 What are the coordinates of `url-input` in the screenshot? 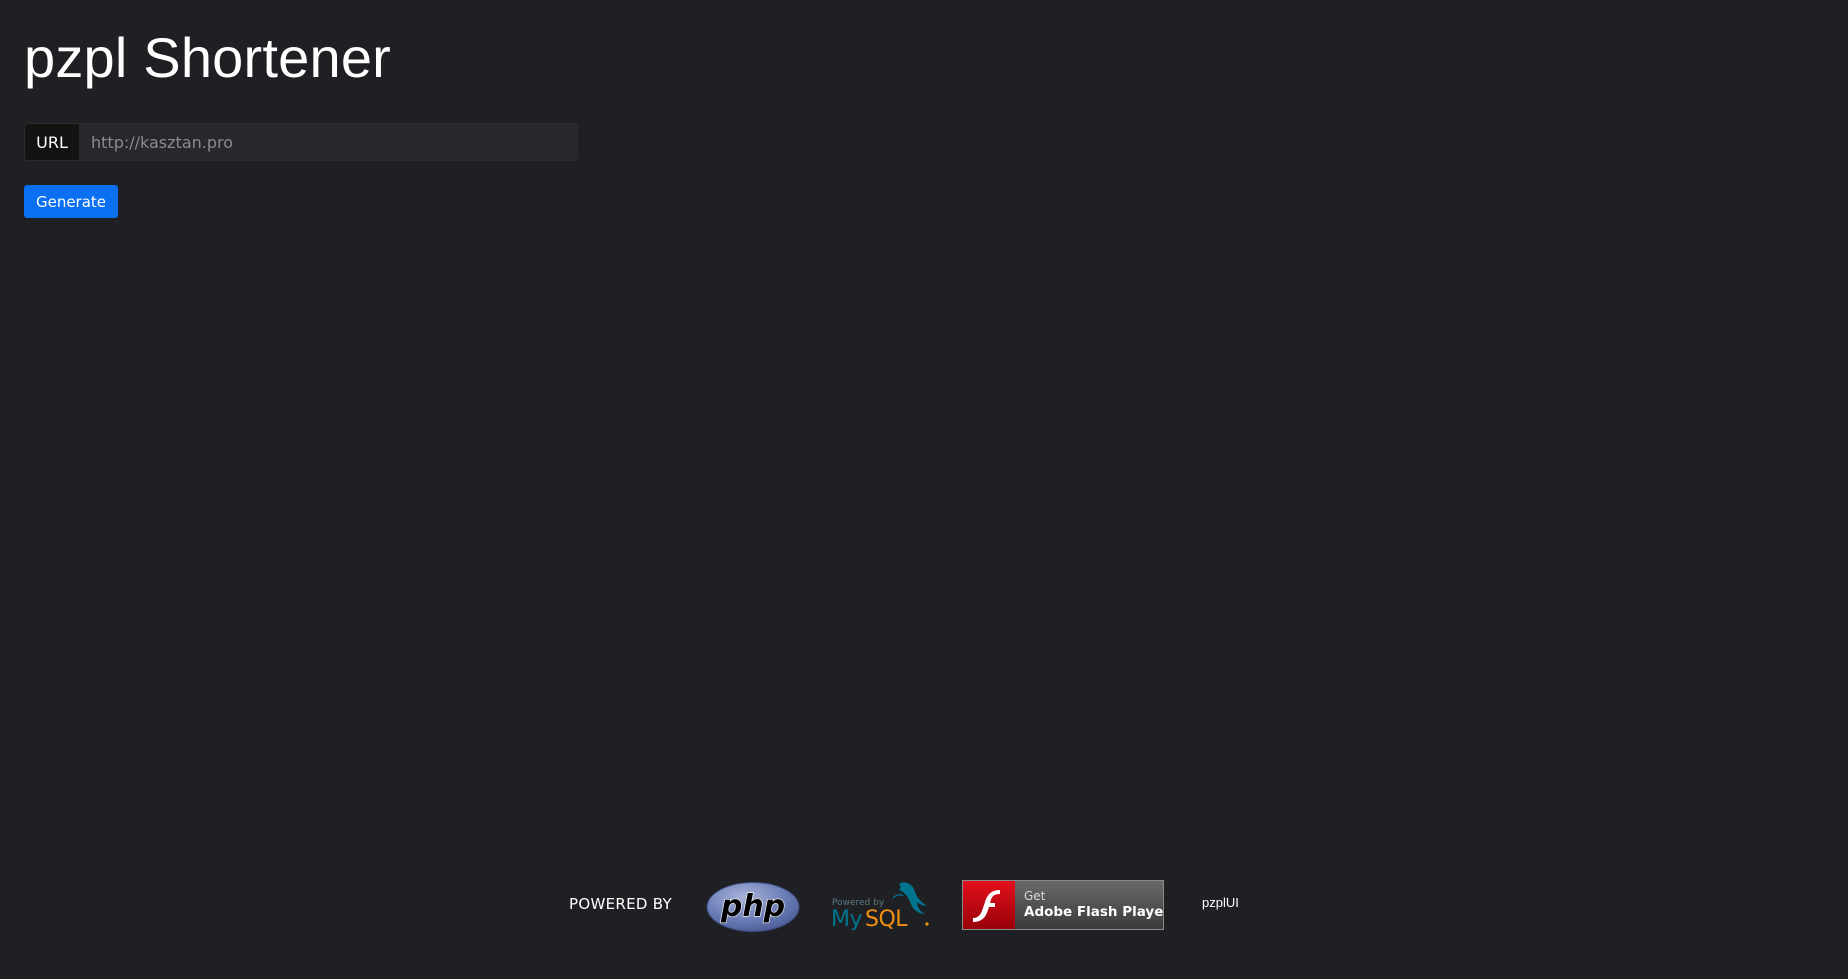 It's located at (328, 142).